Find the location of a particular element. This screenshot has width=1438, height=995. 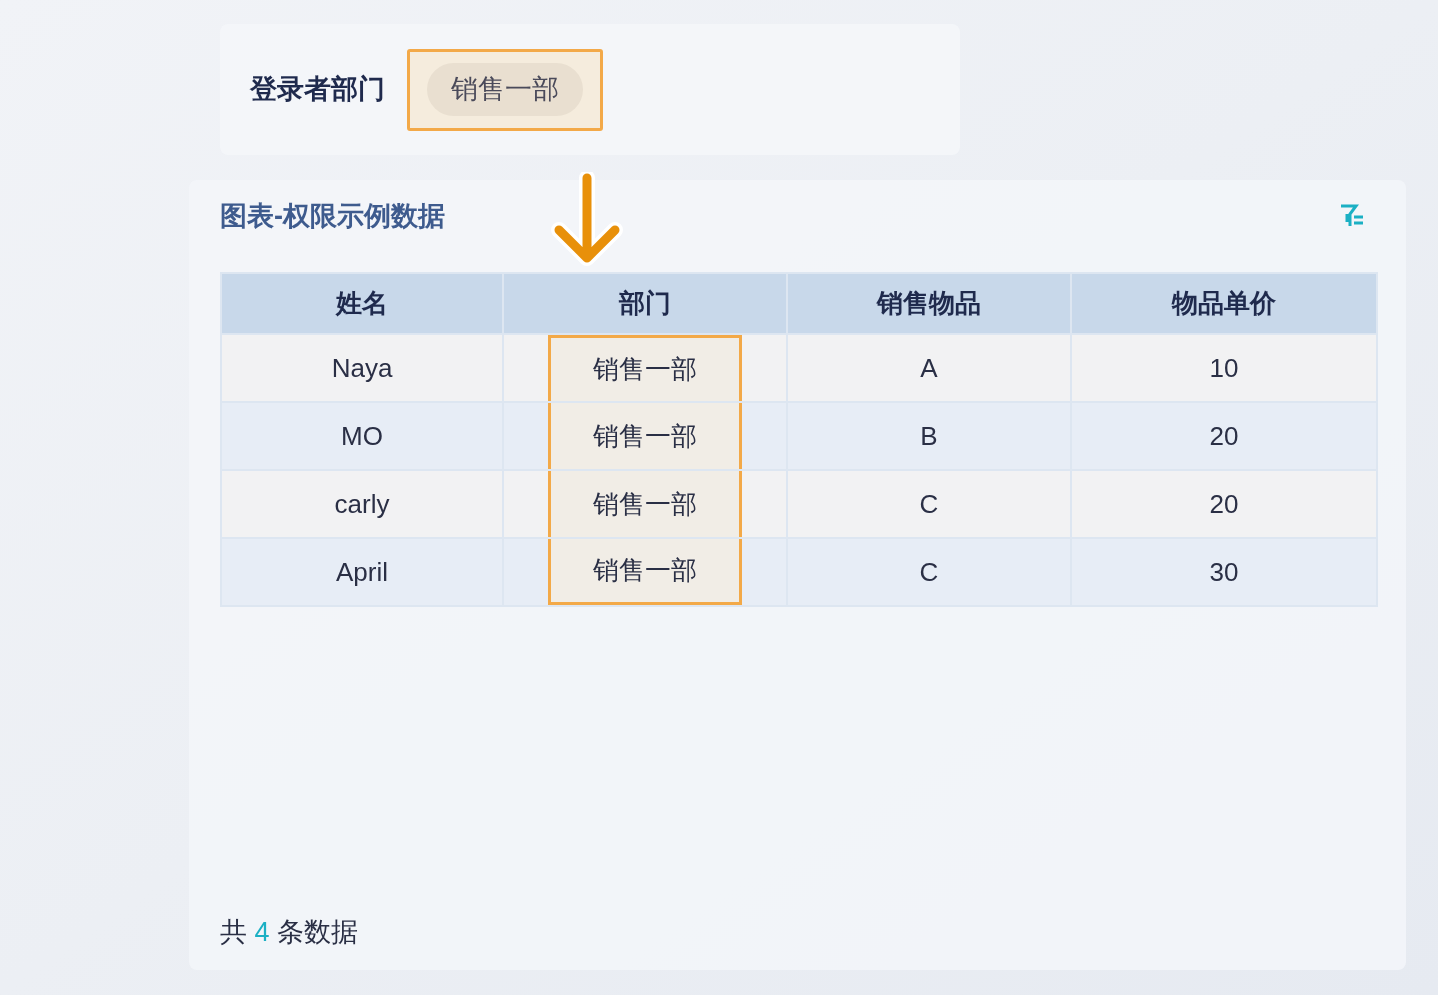

table-cell-text: carly is located at coordinates (362, 504).